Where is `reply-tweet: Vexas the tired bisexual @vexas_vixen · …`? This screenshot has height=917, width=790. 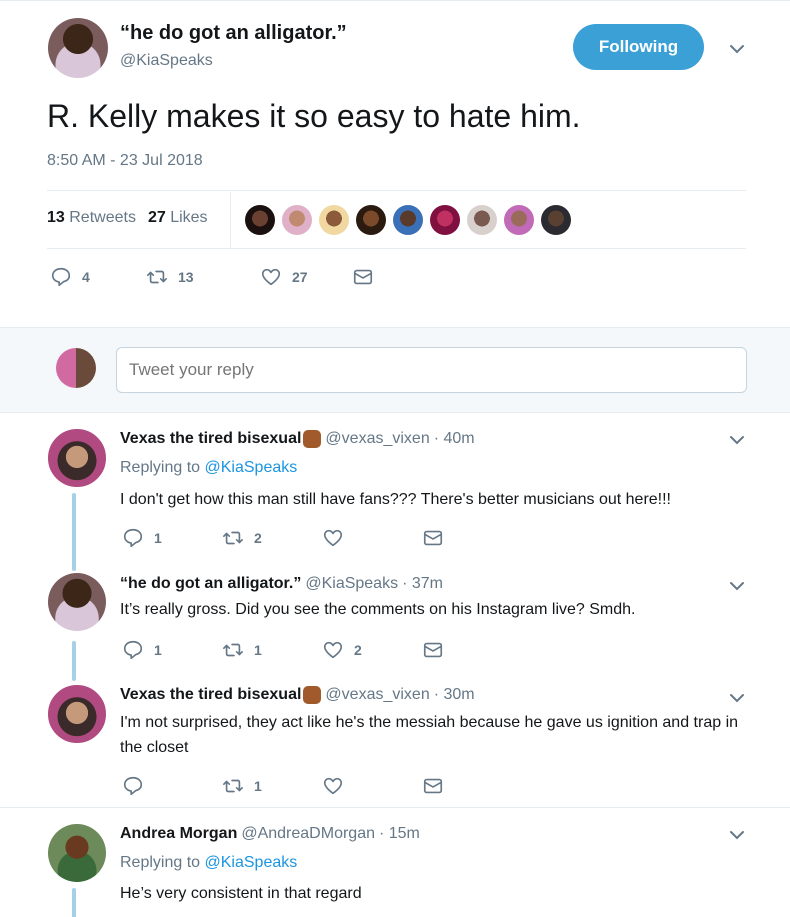
reply-tweet: Vexas the tired bisexual @vexas_vixen · … is located at coordinates (395, 740).